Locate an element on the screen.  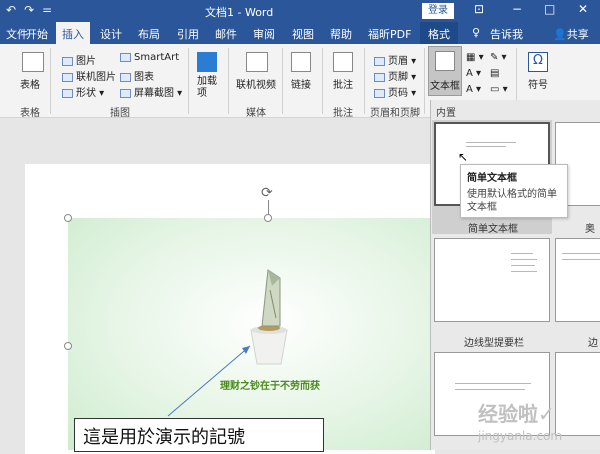
header-button: 页眉 ▾ is located at coordinates (395, 59).